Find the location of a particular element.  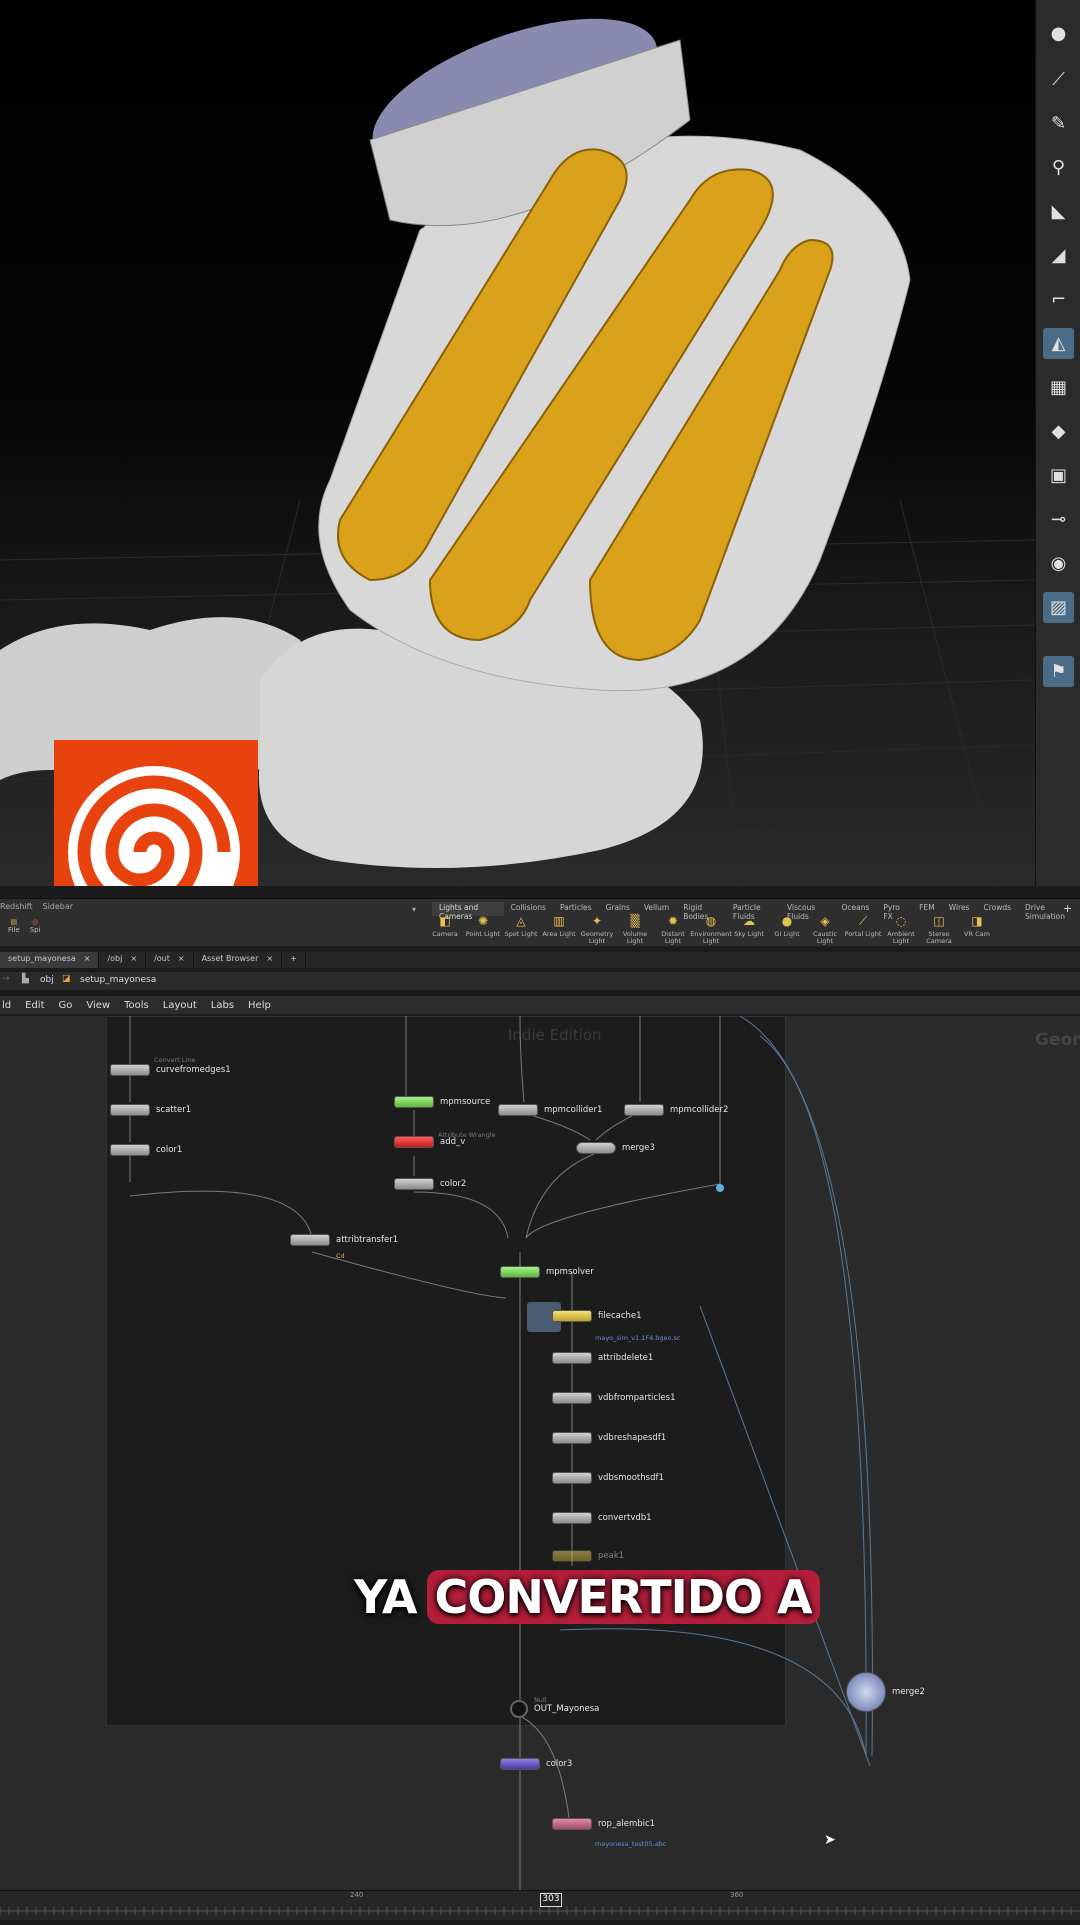

node-curvefromedges1: curvefromedges1 is located at coordinates (170, 1070).